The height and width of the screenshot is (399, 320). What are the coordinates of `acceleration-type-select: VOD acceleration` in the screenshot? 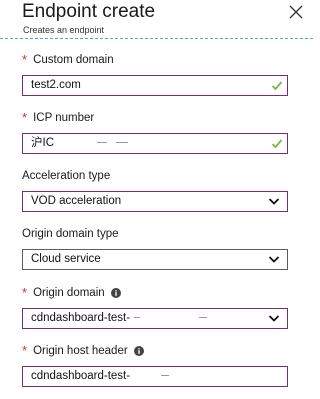 It's located at (155, 201).